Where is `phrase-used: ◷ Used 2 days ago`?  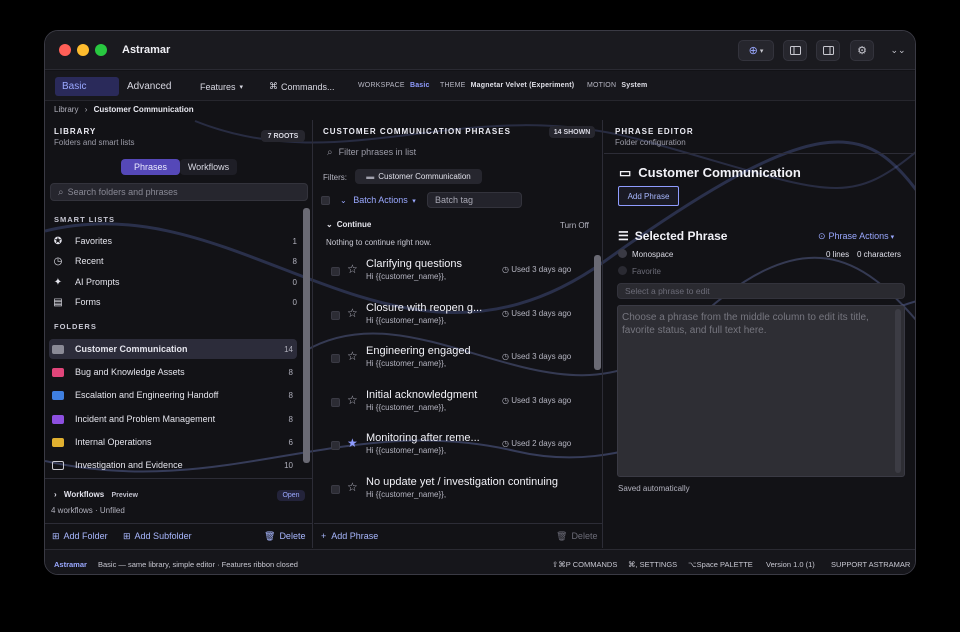
phrase-used: ◷ Used 2 days ago is located at coordinates (536, 443).